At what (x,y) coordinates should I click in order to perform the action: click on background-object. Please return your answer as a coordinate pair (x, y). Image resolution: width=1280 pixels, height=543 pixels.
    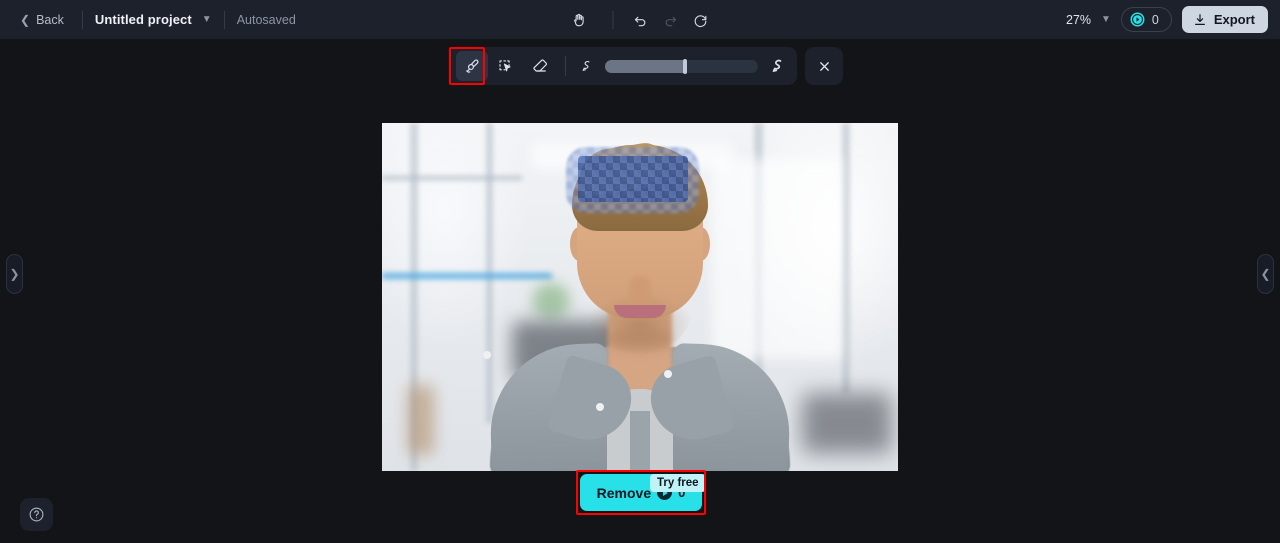
    Looking at the image, I should click on (847, 423).